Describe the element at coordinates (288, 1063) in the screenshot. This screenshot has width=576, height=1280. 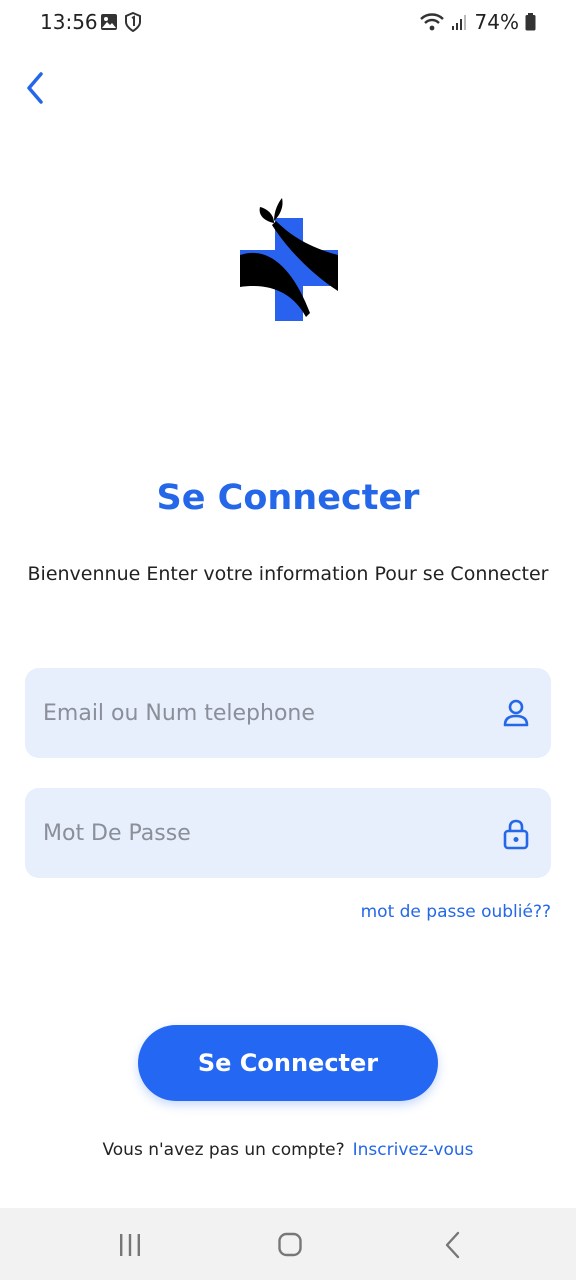
I see `login-button: Se Connecter` at that location.